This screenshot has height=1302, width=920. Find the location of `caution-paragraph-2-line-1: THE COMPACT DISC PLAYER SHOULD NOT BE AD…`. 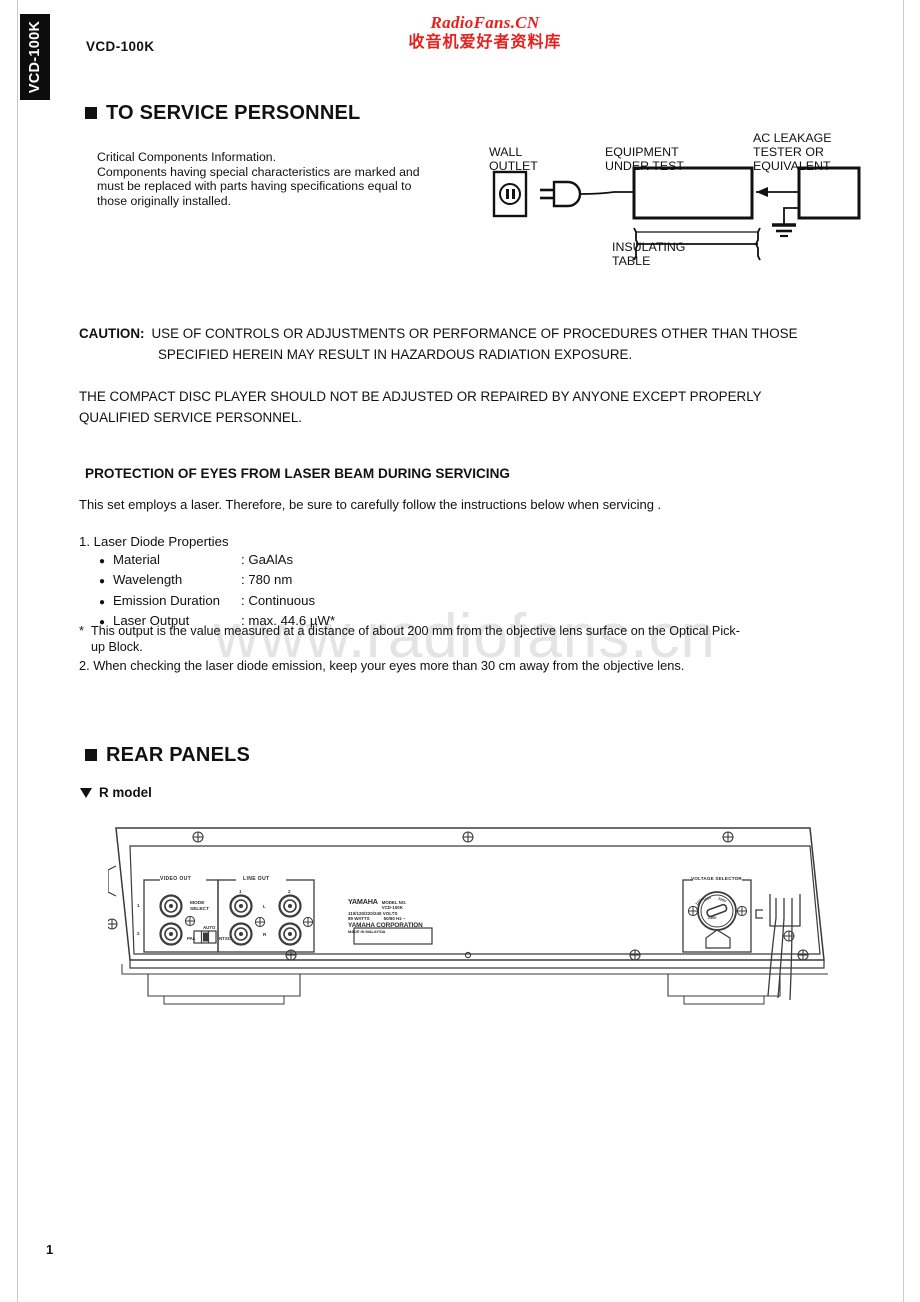

caution-paragraph-2-line-1: THE COMPACT DISC PLAYER SHOULD NOT BE AD… is located at coordinates (420, 396).